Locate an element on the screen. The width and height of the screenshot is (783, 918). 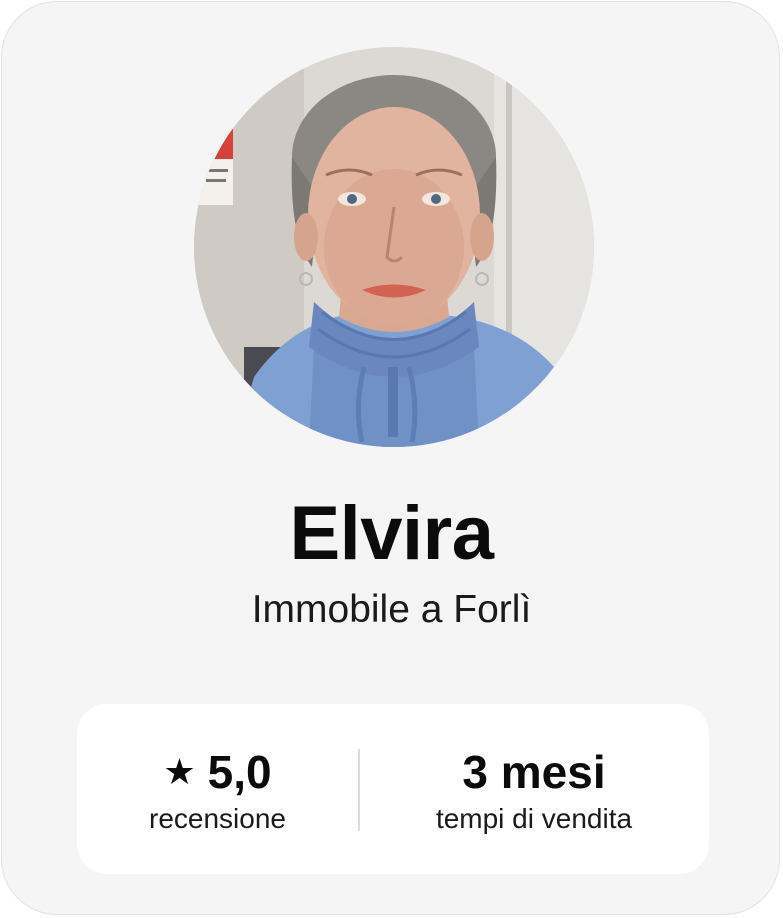
person-name: Elvira is located at coordinates (391, 533).